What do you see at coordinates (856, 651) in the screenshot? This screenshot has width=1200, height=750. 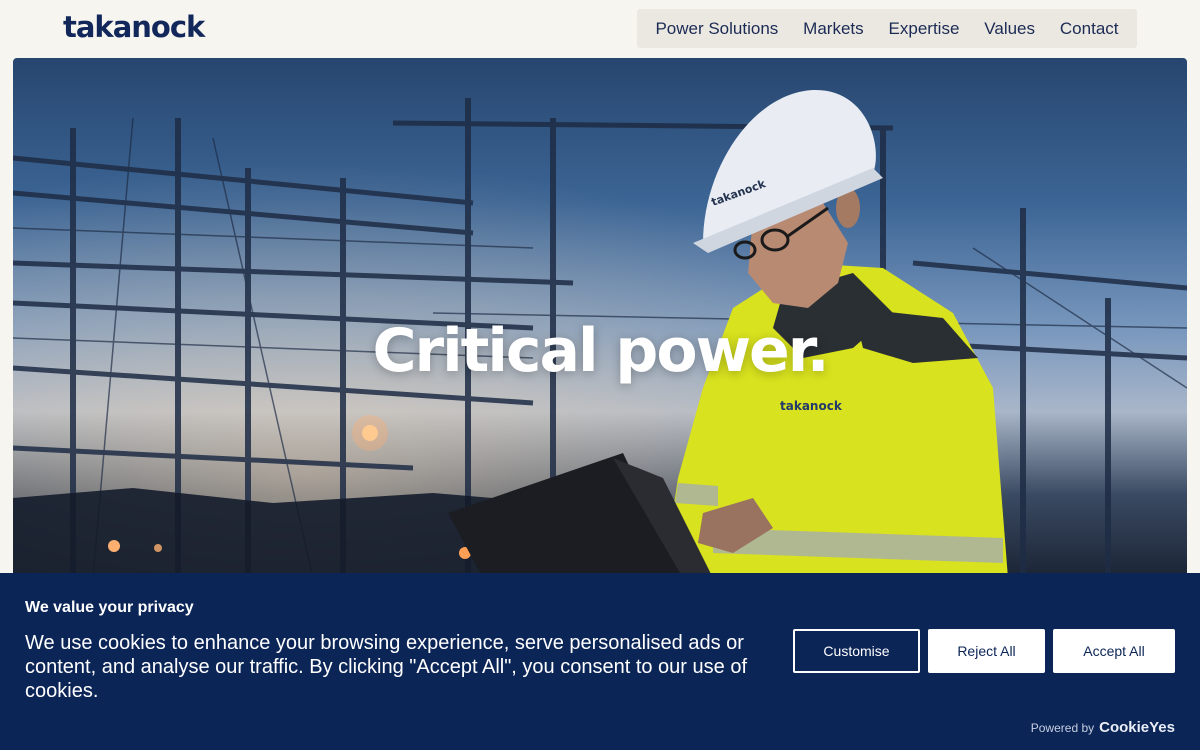 I see `customise-button: Customise` at bounding box center [856, 651].